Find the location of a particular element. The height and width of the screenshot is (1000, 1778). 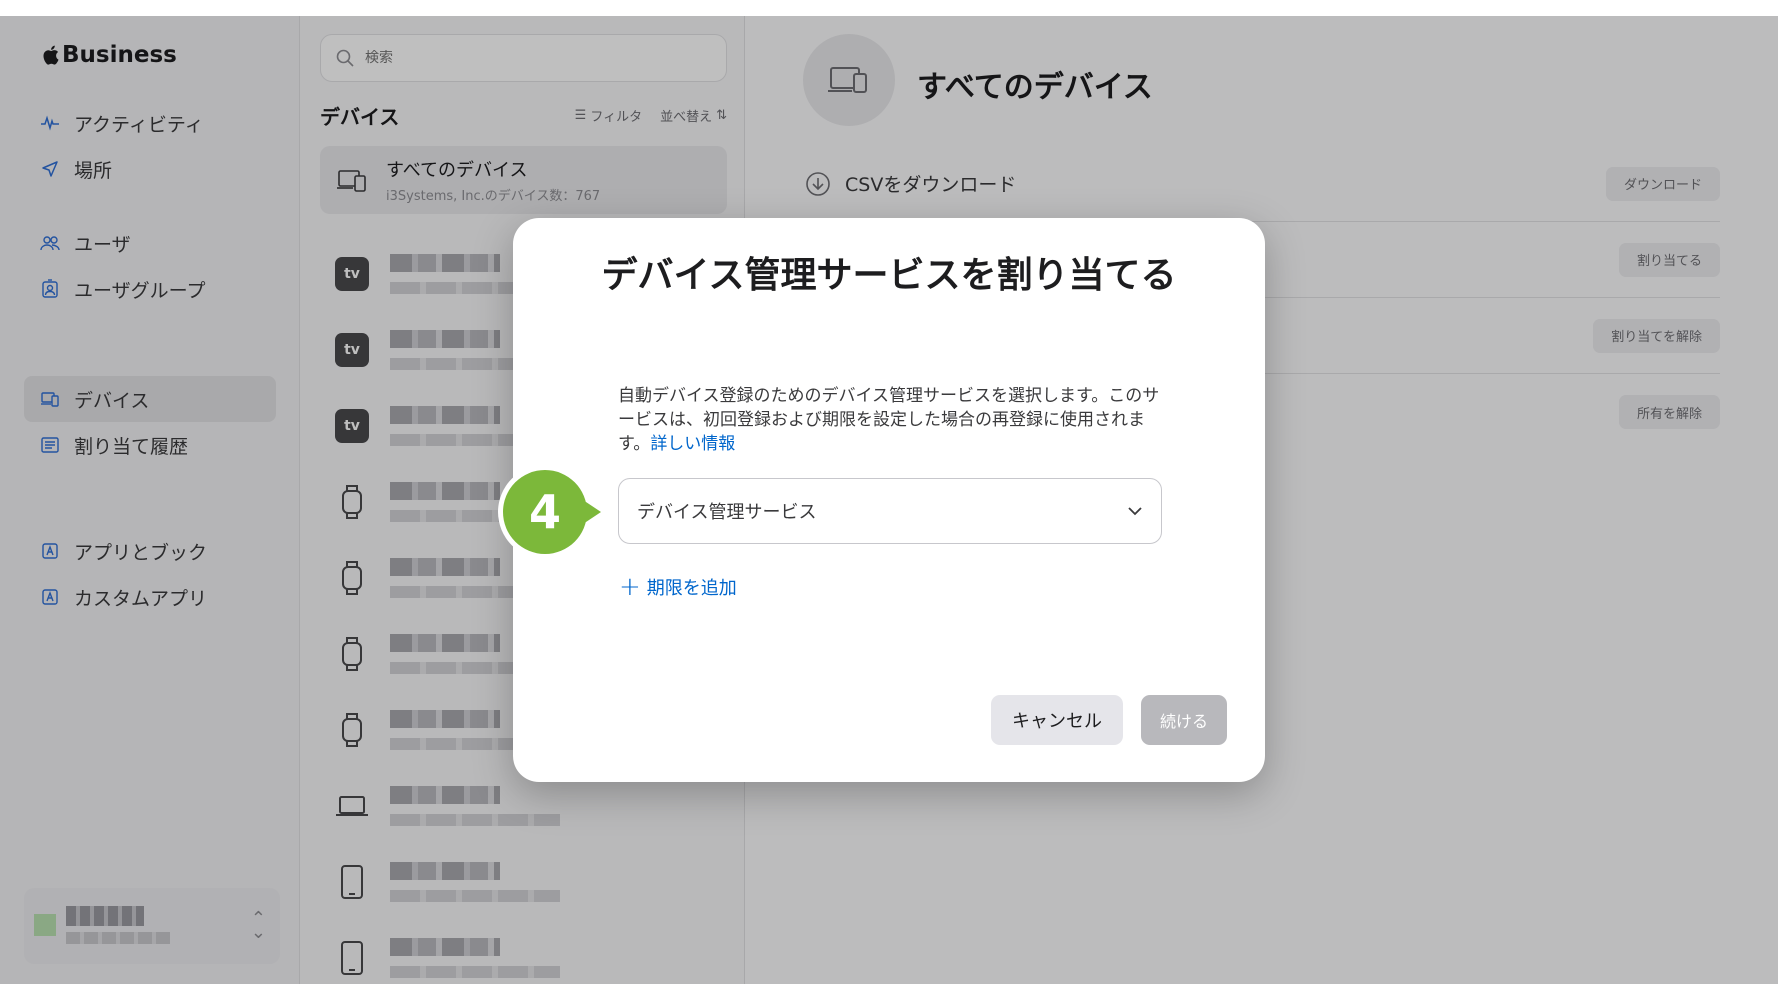

cancel-button: キャンセル is located at coordinates (1057, 720).